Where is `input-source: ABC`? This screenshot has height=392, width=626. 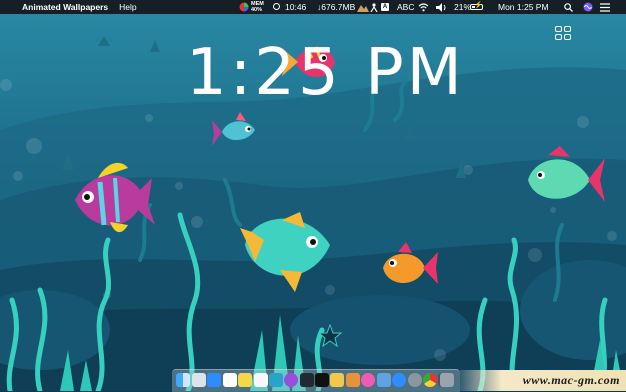
input-source: ABC is located at coordinates (405, 7).